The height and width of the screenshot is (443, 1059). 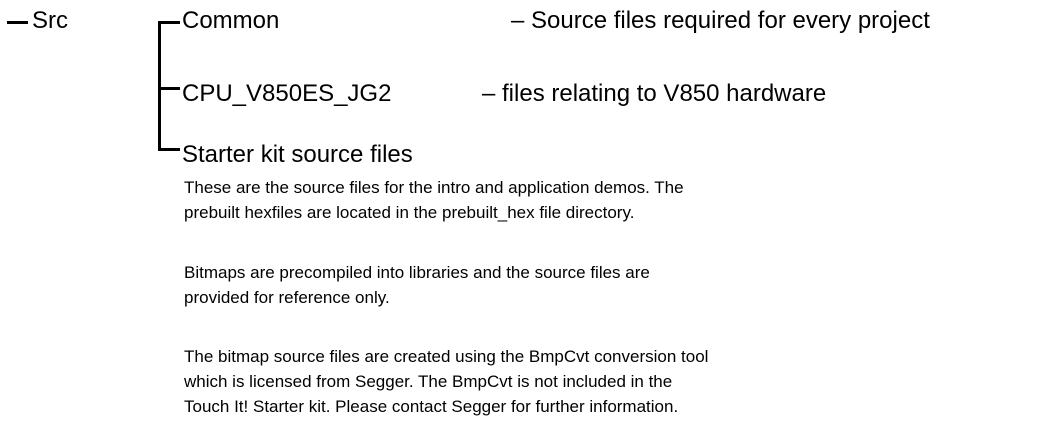 I want to click on branch-line-cpu, so click(x=169, y=88).